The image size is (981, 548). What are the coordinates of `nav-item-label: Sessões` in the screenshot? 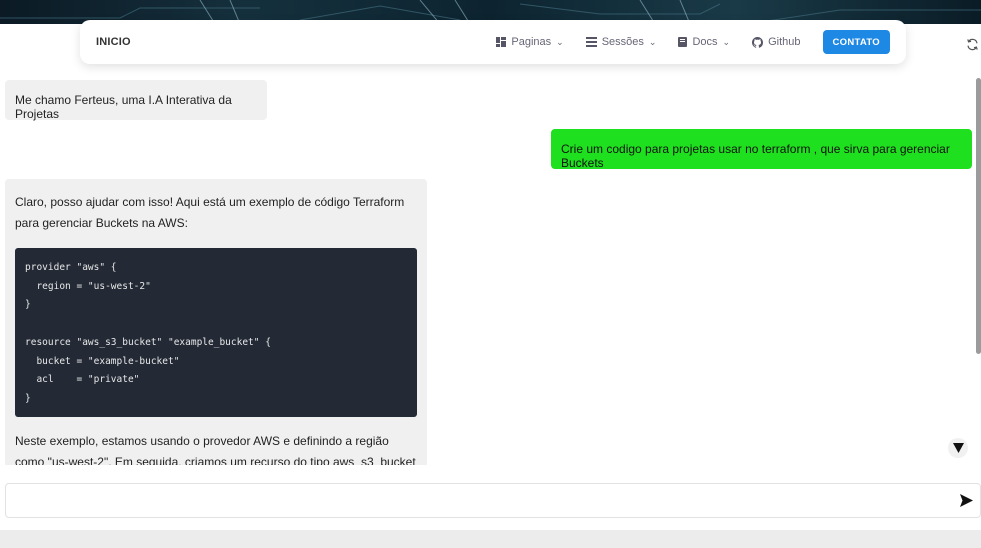 It's located at (622, 42).